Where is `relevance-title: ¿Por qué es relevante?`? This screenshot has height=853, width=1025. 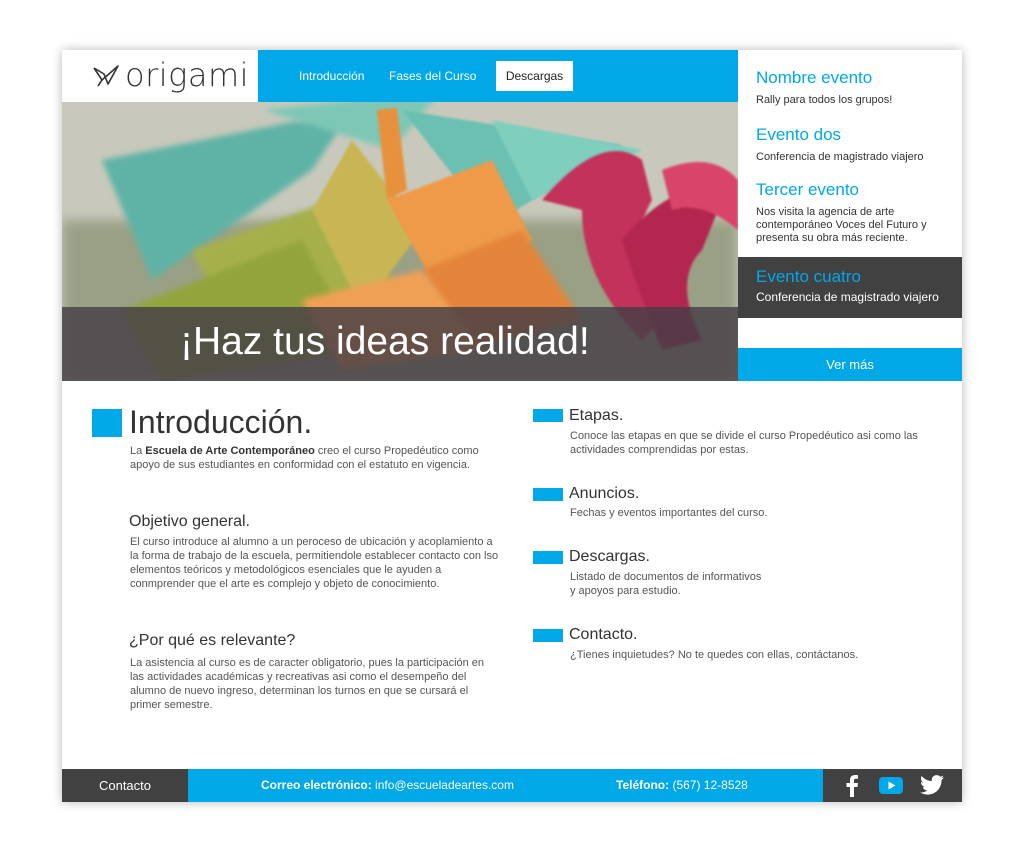
relevance-title: ¿Por qué es relevante? is located at coordinates (212, 640).